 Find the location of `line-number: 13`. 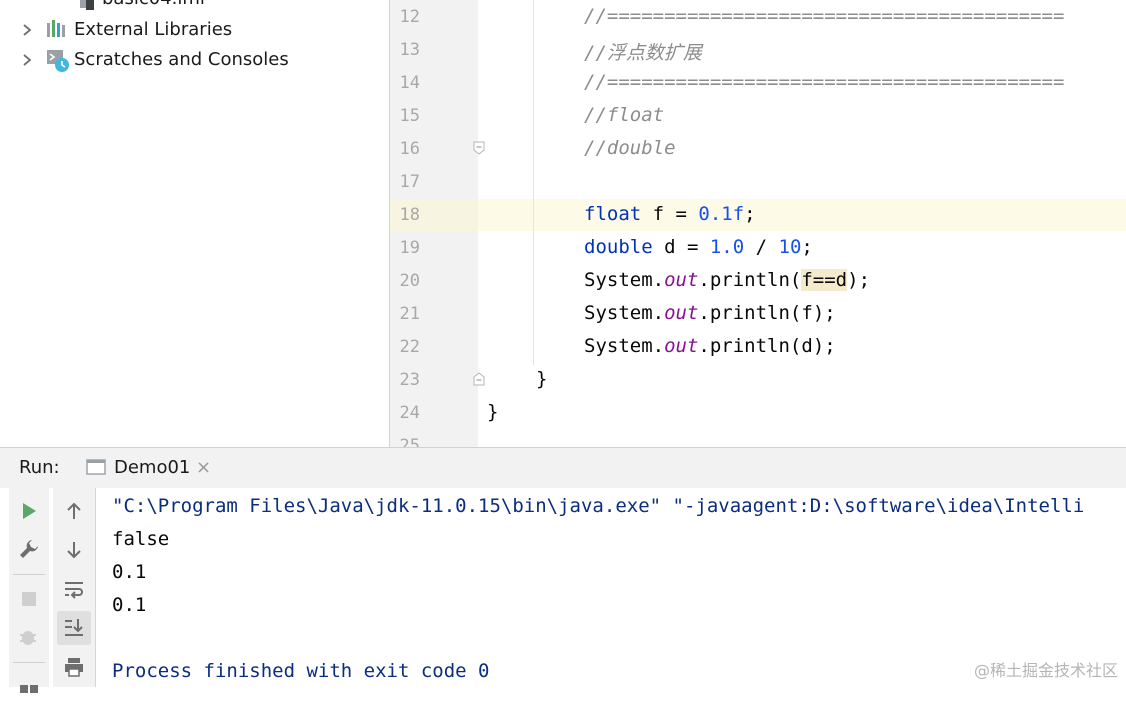

line-number: 13 is located at coordinates (409, 50).